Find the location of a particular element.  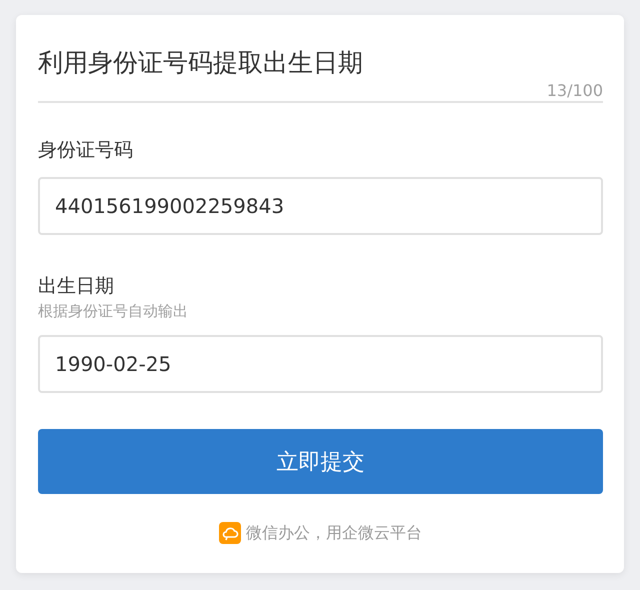

field-label: 出生日期 is located at coordinates (76, 286).